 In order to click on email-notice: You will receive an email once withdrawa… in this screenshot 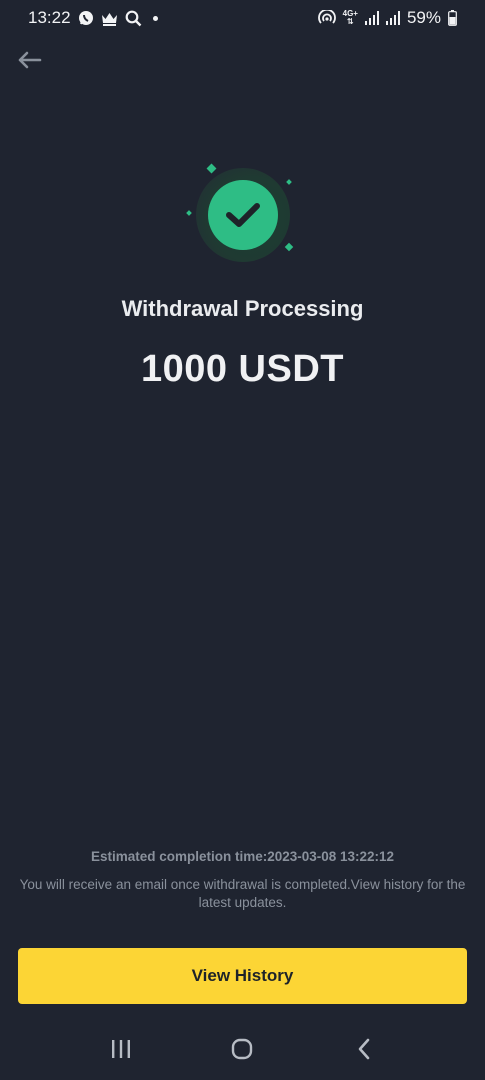, I will do `click(242, 893)`.